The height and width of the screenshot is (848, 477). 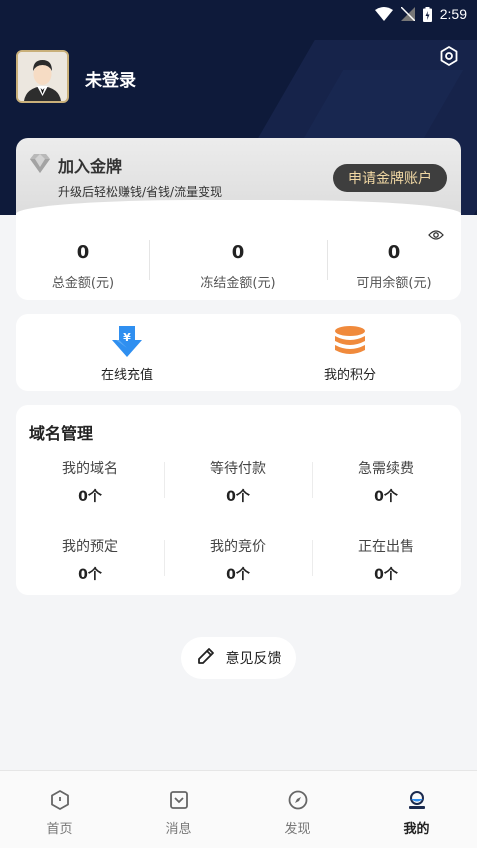 What do you see at coordinates (386, 469) in the screenshot?
I see `domain-item-label: 急需续费` at bounding box center [386, 469].